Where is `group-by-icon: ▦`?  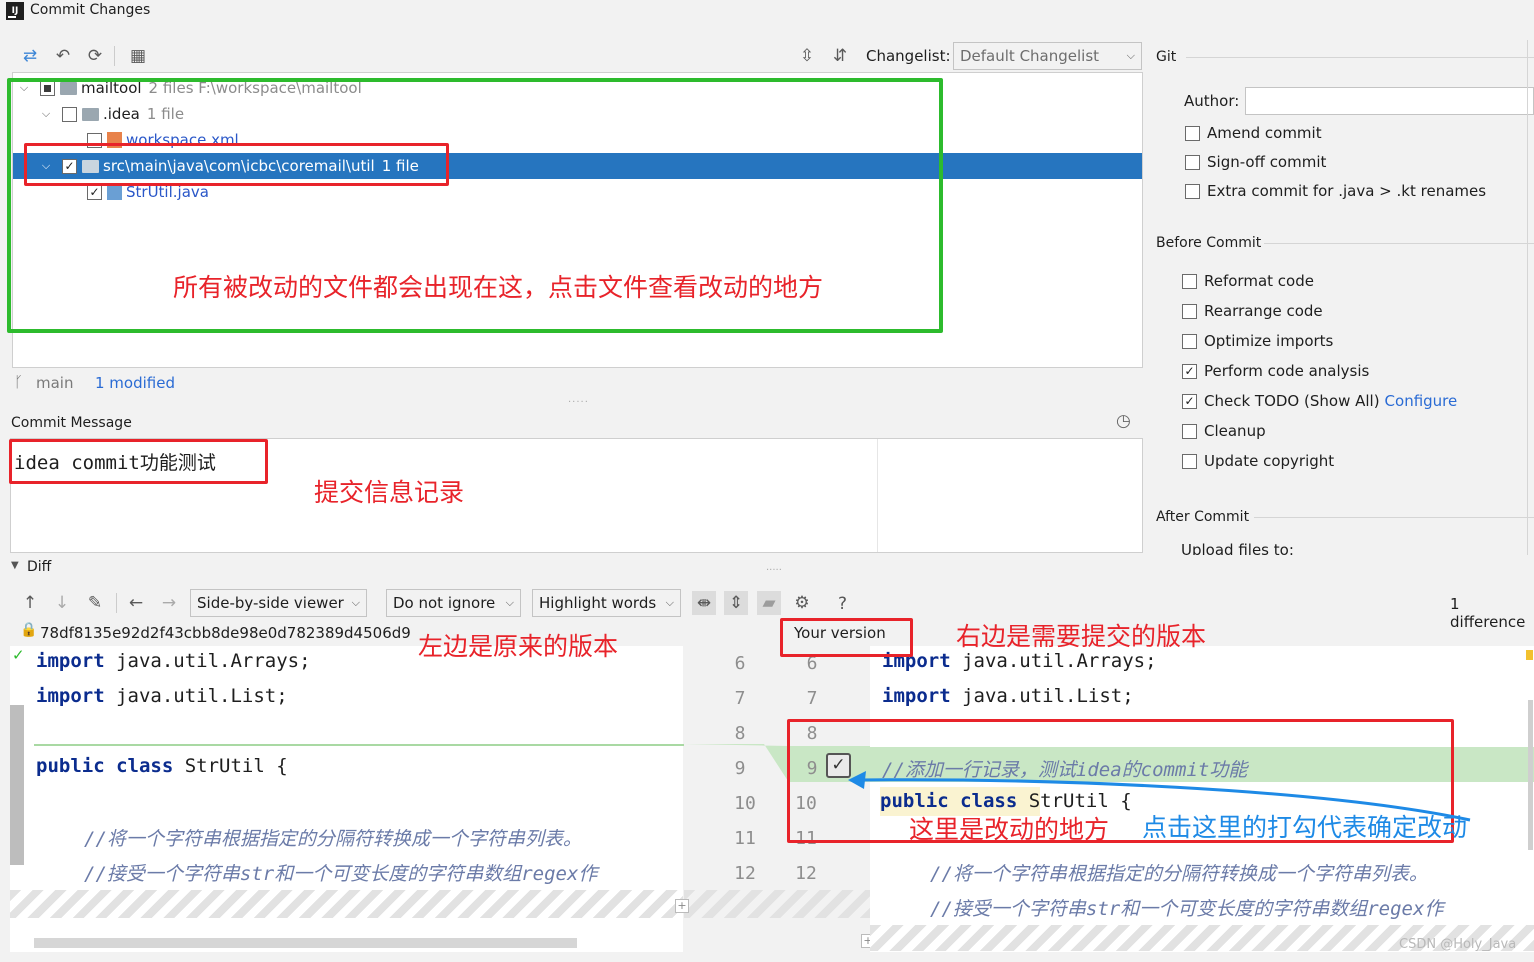
group-by-icon: ▦ is located at coordinates (138, 56).